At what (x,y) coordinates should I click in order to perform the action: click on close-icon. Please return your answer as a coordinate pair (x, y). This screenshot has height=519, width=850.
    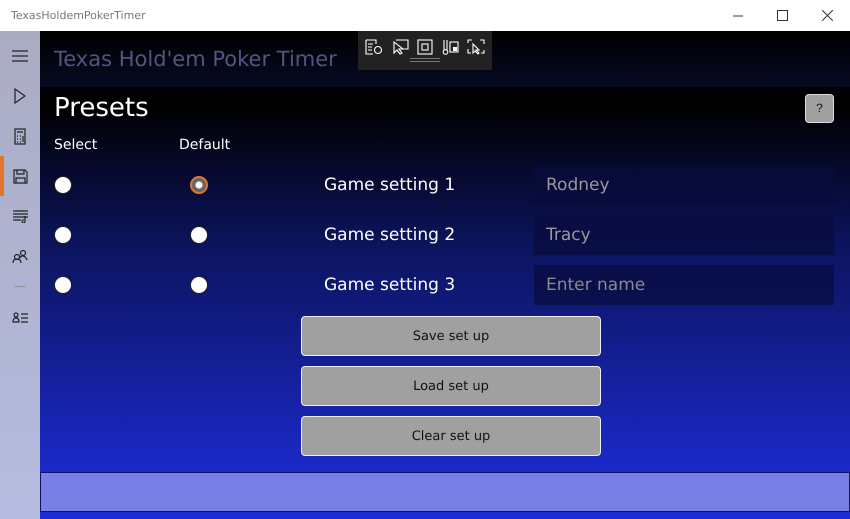
    Looking at the image, I should click on (827, 15).